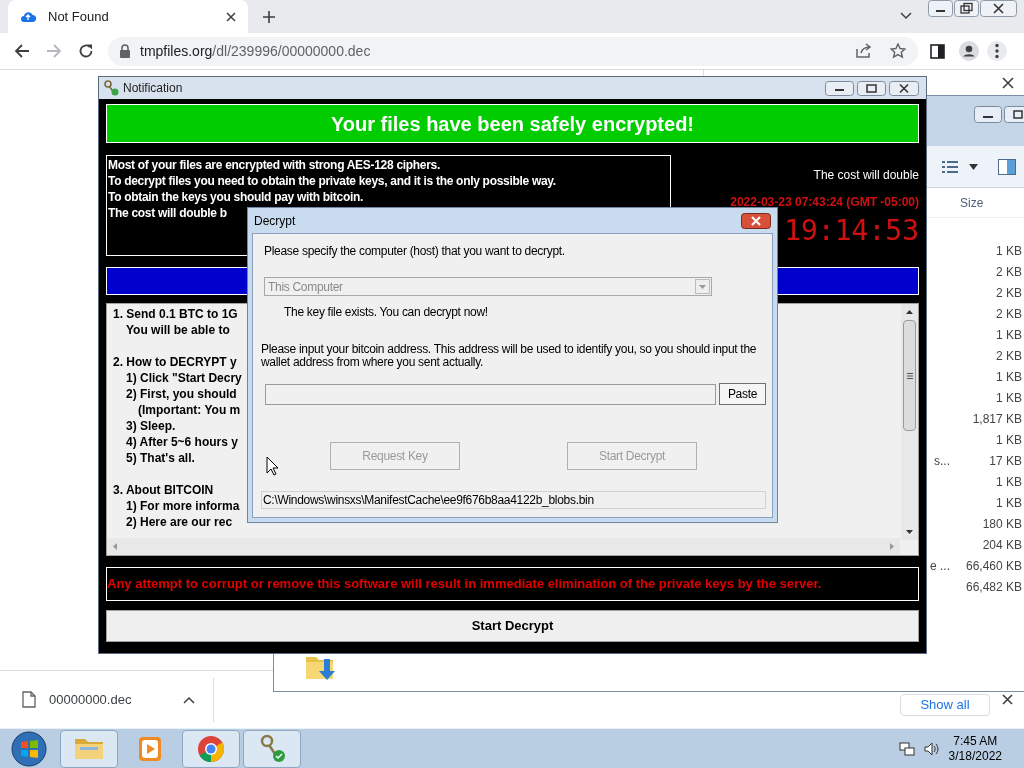 This screenshot has height=768, width=1024. I want to click on instruction-text: 2) Here are our rec, so click(179, 522).